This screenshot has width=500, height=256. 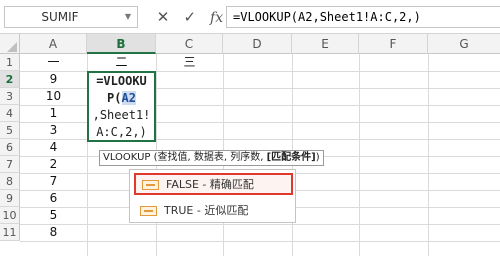 What do you see at coordinates (53, 147) in the screenshot?
I see `cell-a6: 4` at bounding box center [53, 147].